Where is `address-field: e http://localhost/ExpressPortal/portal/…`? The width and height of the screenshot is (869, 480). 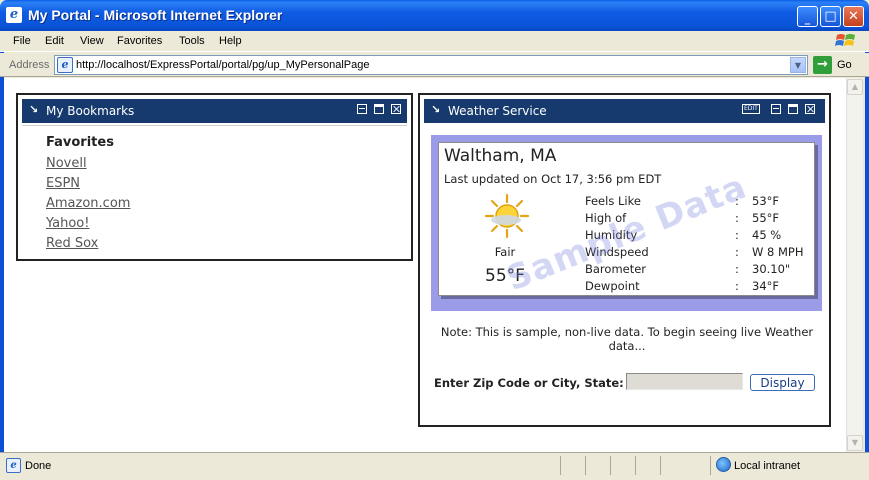
address-field: e http://localhost/ExpressPortal/portal/… is located at coordinates (431, 65).